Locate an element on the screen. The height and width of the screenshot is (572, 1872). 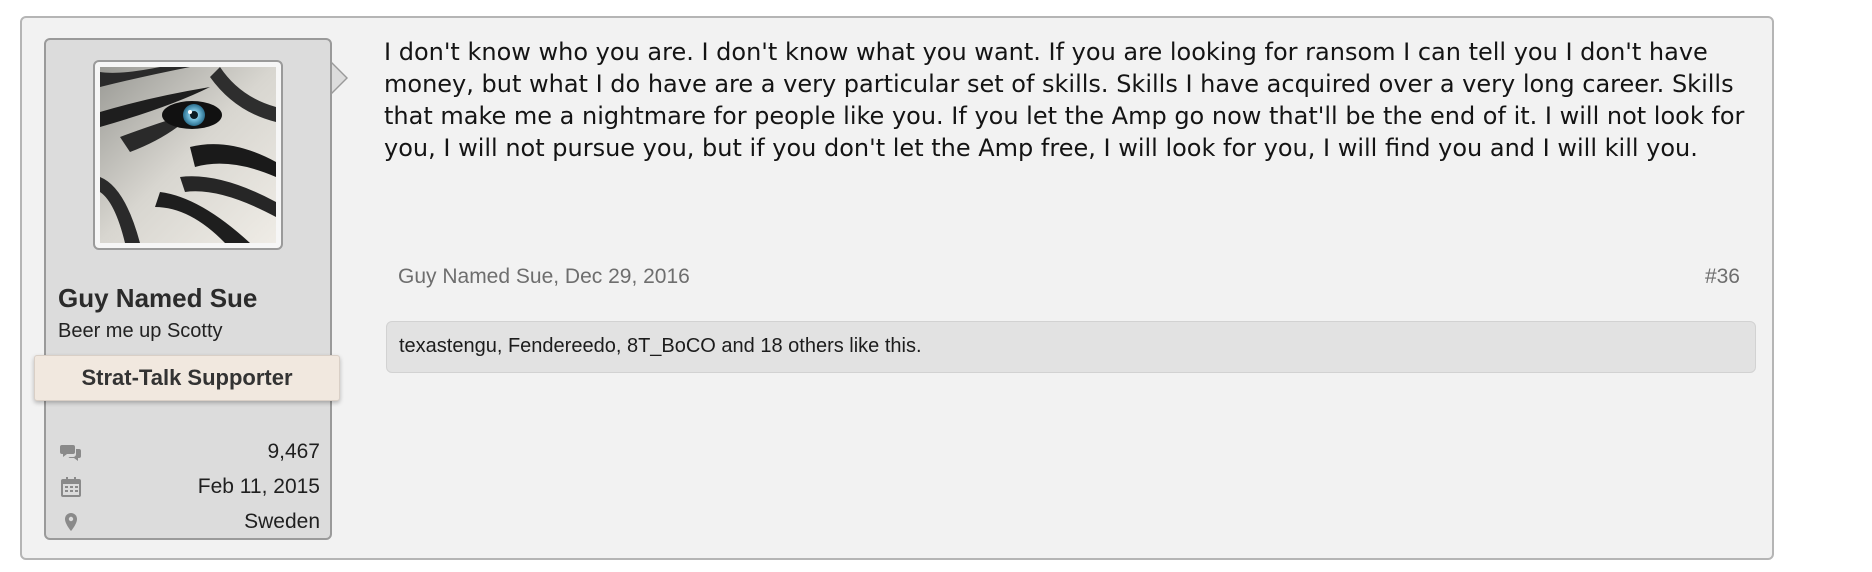
post-permalink: #36 is located at coordinates (1722, 277).